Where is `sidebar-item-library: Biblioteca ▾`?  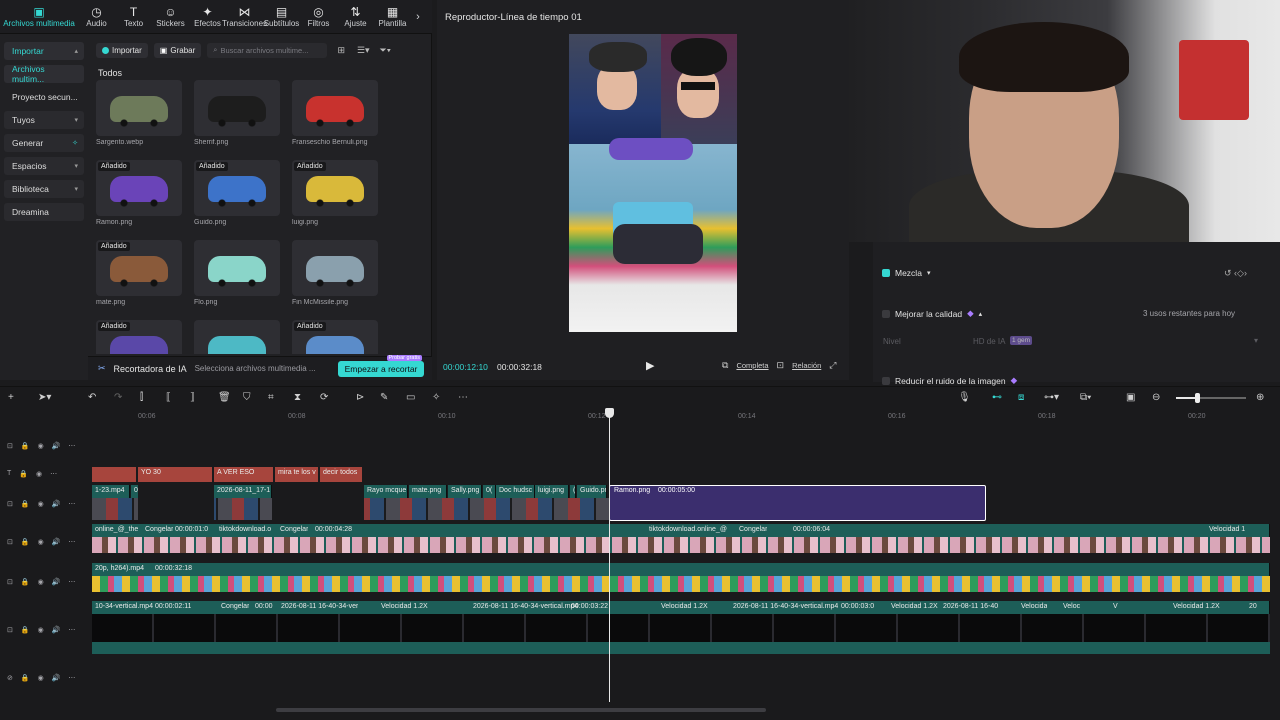
sidebar-item-library: Biblioteca ▾ is located at coordinates (44, 189).